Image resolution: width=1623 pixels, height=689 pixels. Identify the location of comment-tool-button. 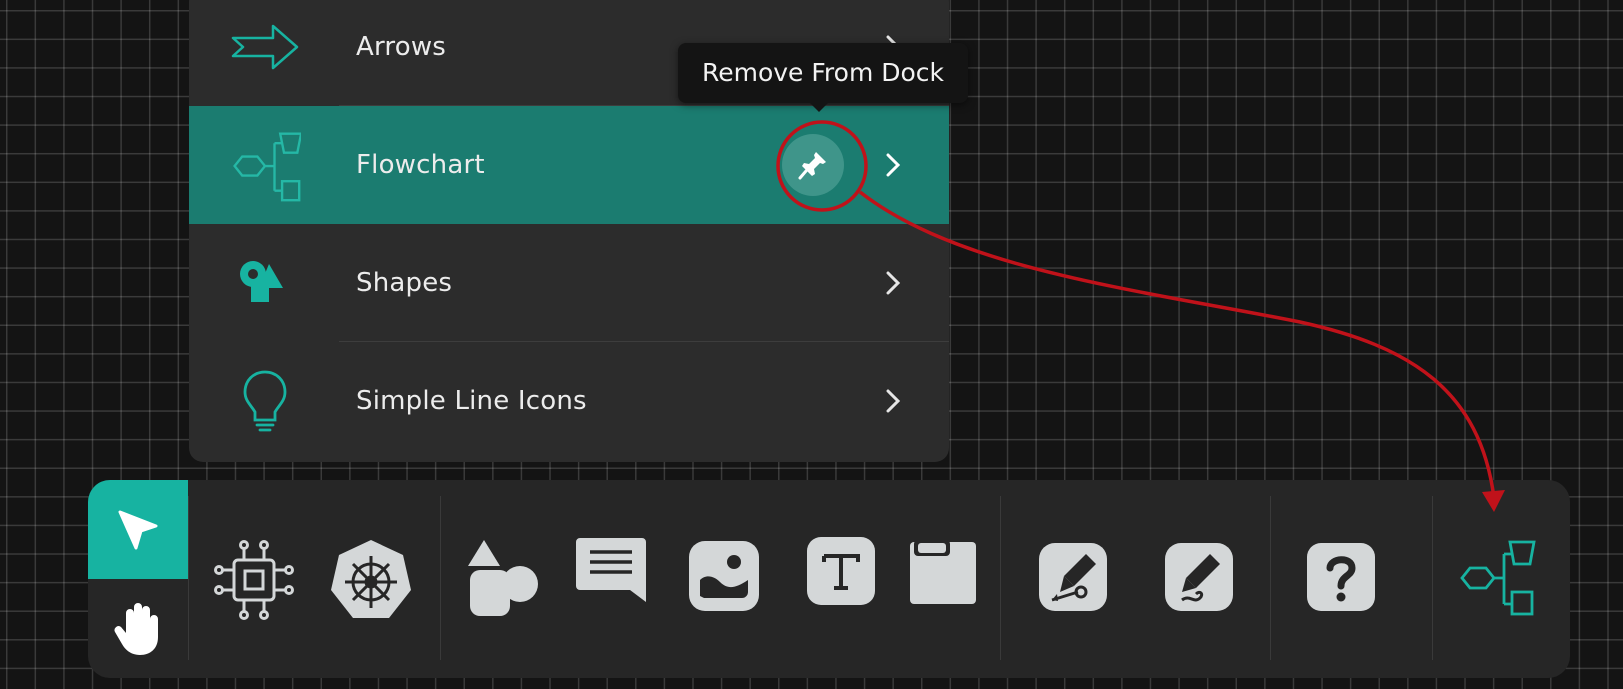
(612, 572).